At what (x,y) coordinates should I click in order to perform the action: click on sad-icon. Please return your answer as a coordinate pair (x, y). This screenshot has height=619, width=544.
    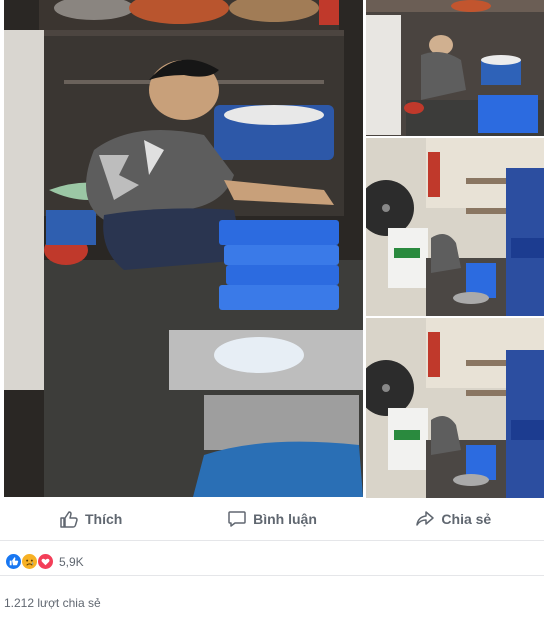
    Looking at the image, I should click on (29, 561).